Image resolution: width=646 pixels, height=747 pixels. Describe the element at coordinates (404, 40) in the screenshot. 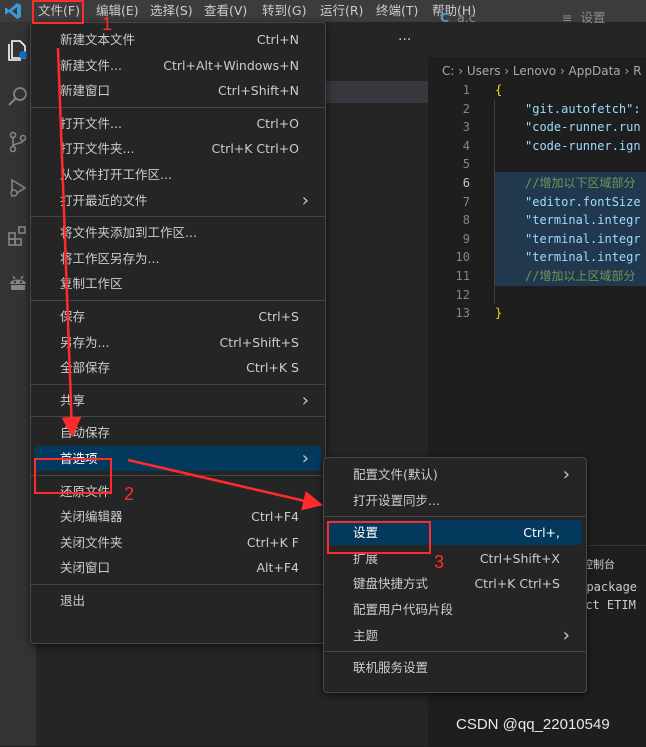

I see `sidebar-more-button: ···` at that location.